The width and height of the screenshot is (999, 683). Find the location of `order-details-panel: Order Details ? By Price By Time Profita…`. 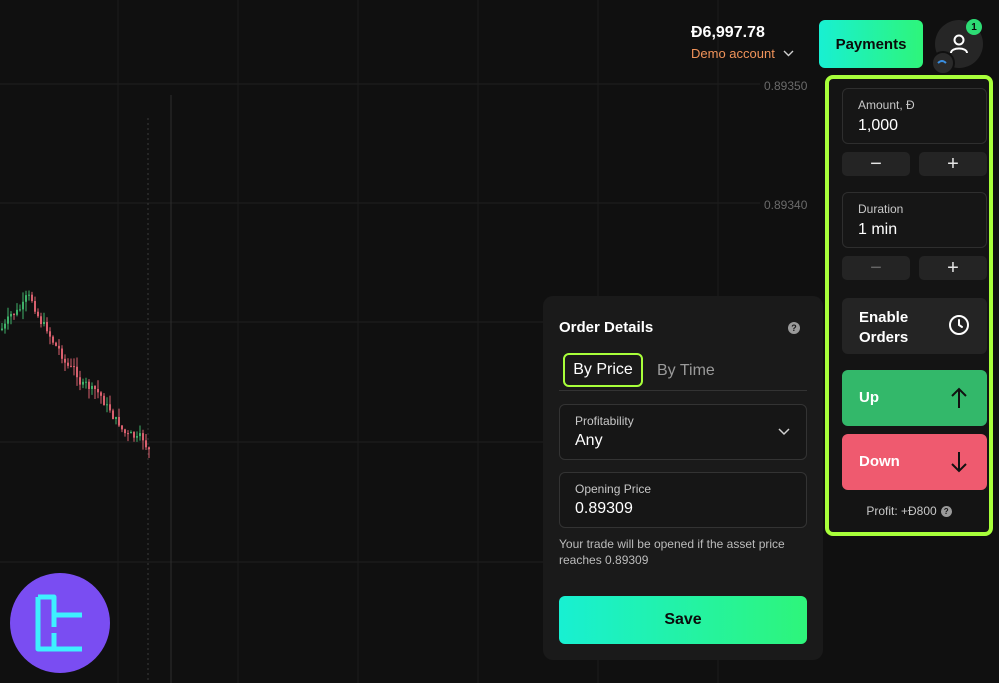

order-details-panel: Order Details ? By Price By Time Profita… is located at coordinates (683, 478).